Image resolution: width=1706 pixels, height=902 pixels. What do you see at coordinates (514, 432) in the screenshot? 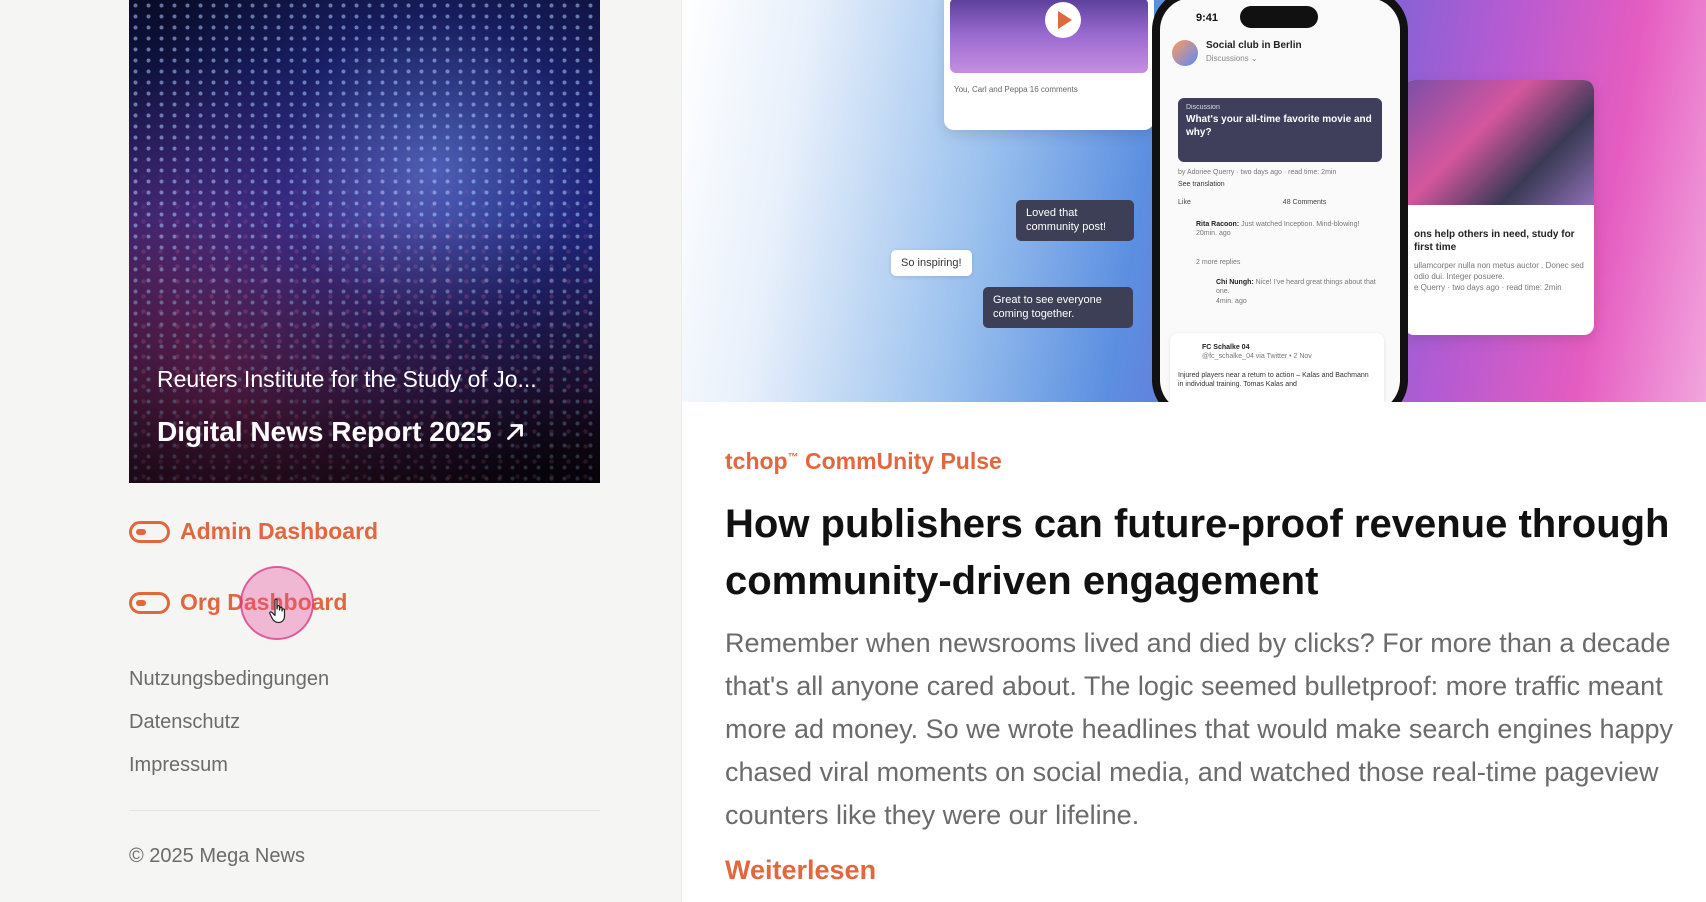
I see `external-arrow-icon` at bounding box center [514, 432].